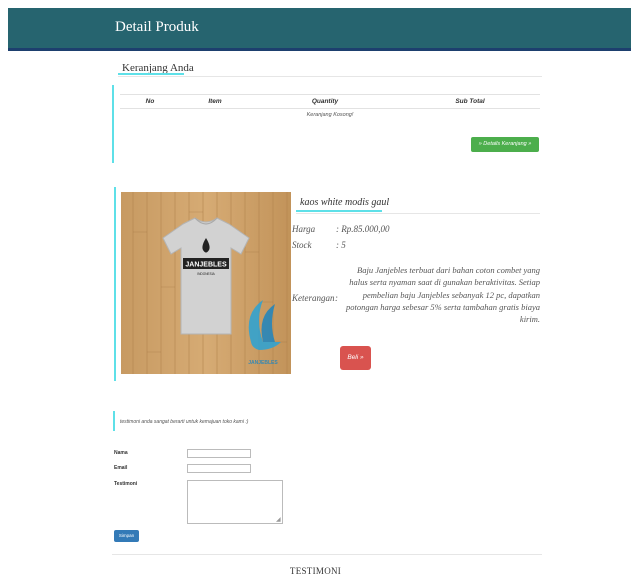 The width and height of the screenshot is (631, 577). Describe the element at coordinates (505, 144) in the screenshot. I see `details-cart-button: » Details Keranjang »` at that location.